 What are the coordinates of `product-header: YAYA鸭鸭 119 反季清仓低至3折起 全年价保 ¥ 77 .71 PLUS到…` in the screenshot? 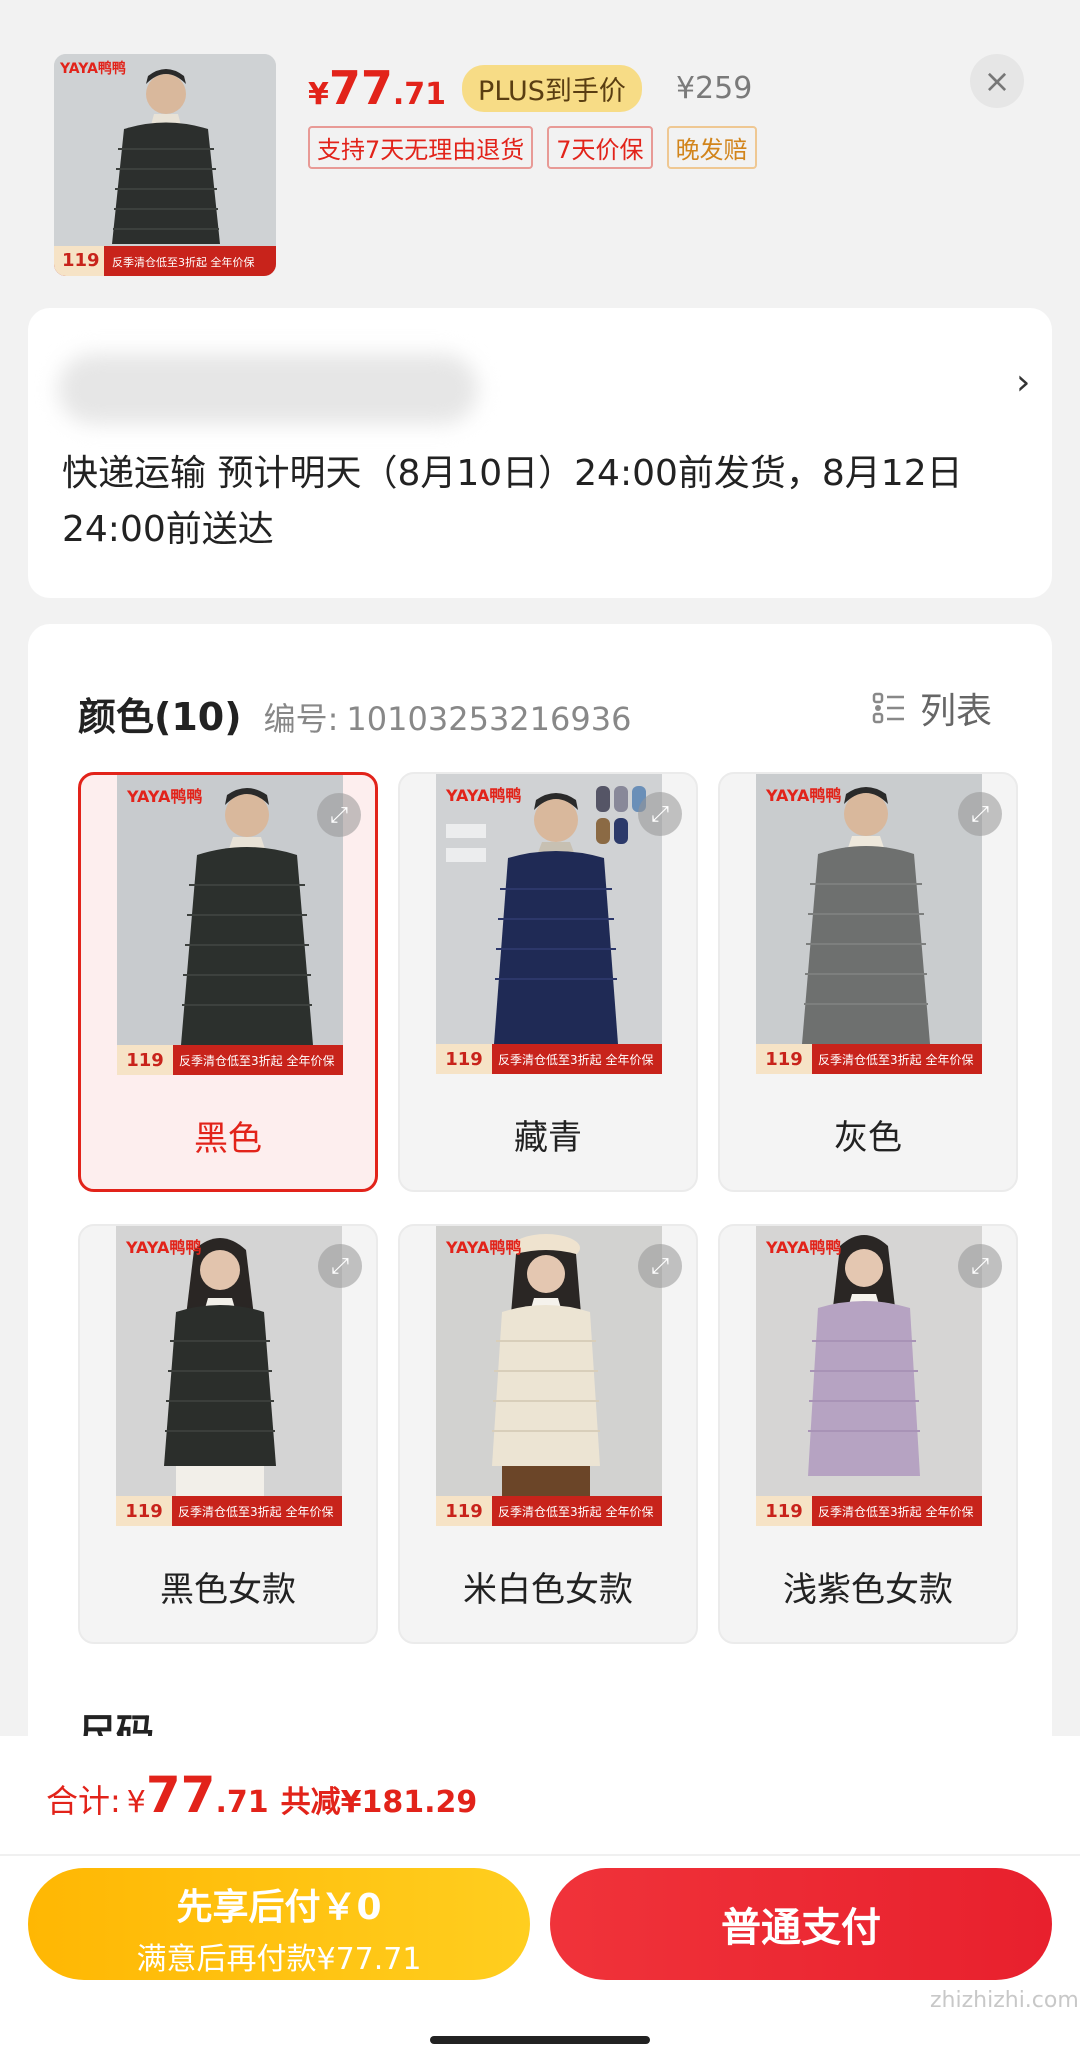 It's located at (540, 150).